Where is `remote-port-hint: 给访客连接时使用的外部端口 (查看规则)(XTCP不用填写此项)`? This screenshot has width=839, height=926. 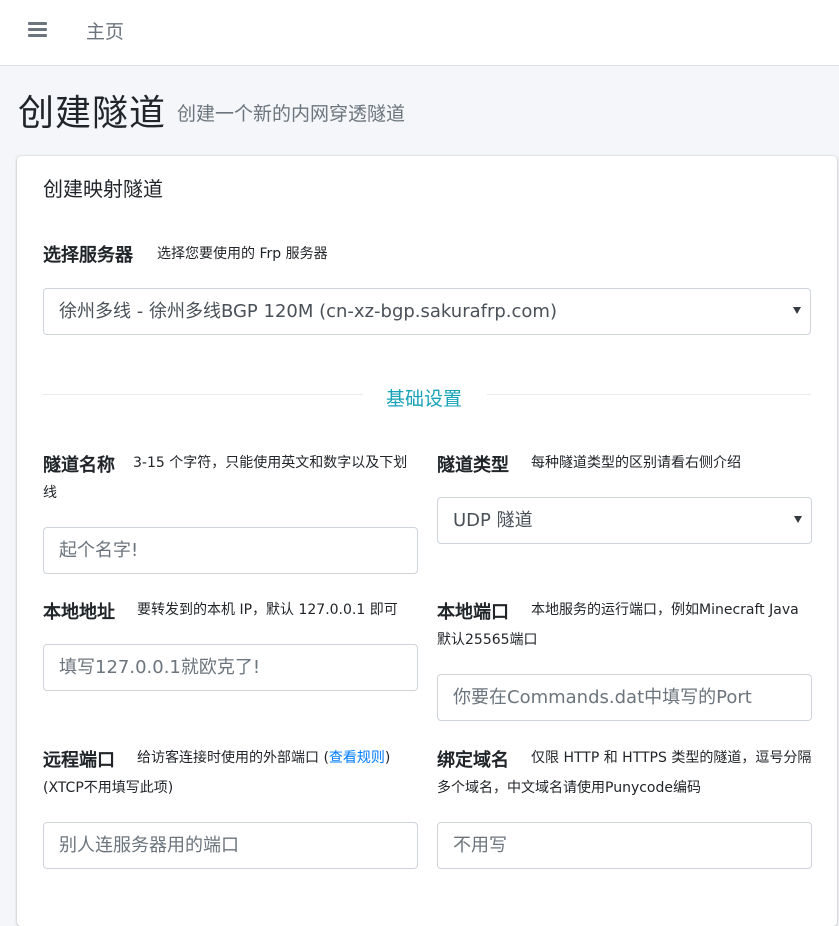 remote-port-hint: 给访客连接时使用的外部端口 (查看规则)(XTCP不用填写此项) is located at coordinates (230, 773).